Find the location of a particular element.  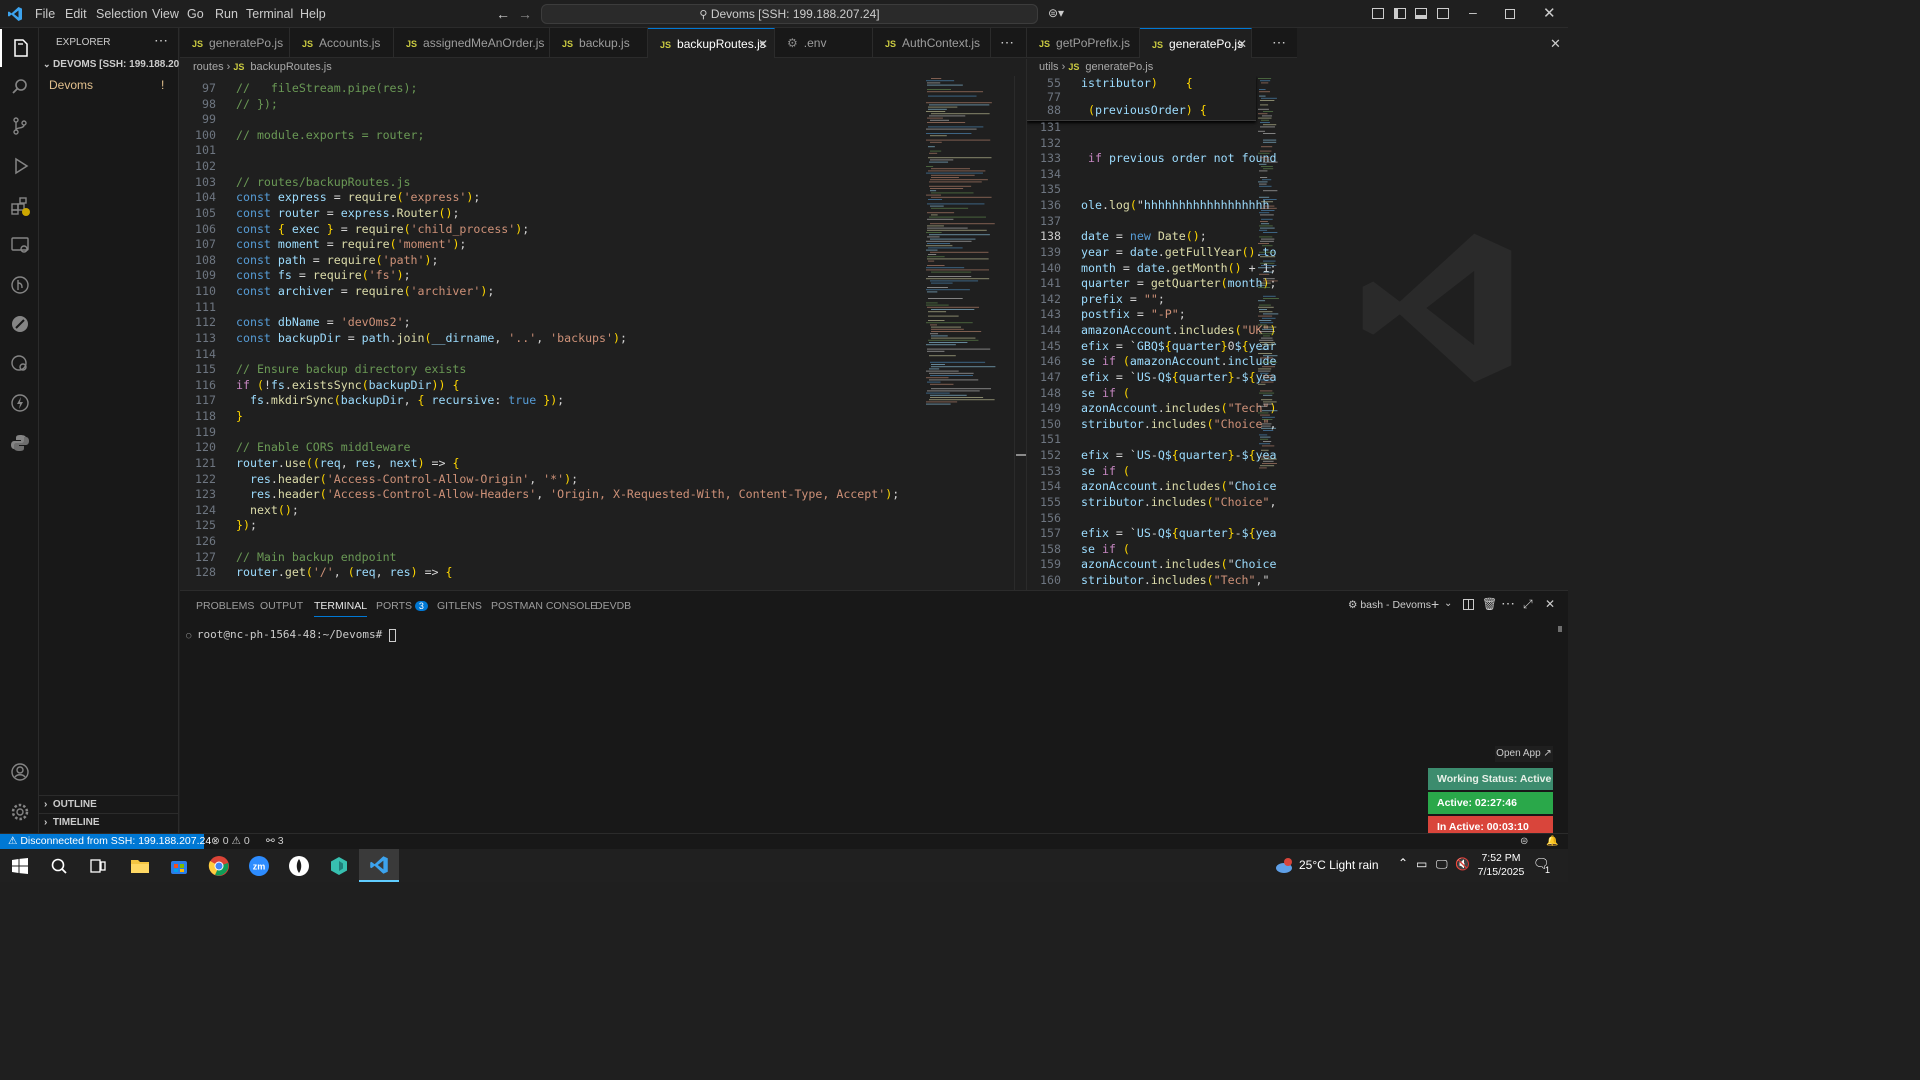

trash-icon: 🗑 is located at coordinates (1489, 604).